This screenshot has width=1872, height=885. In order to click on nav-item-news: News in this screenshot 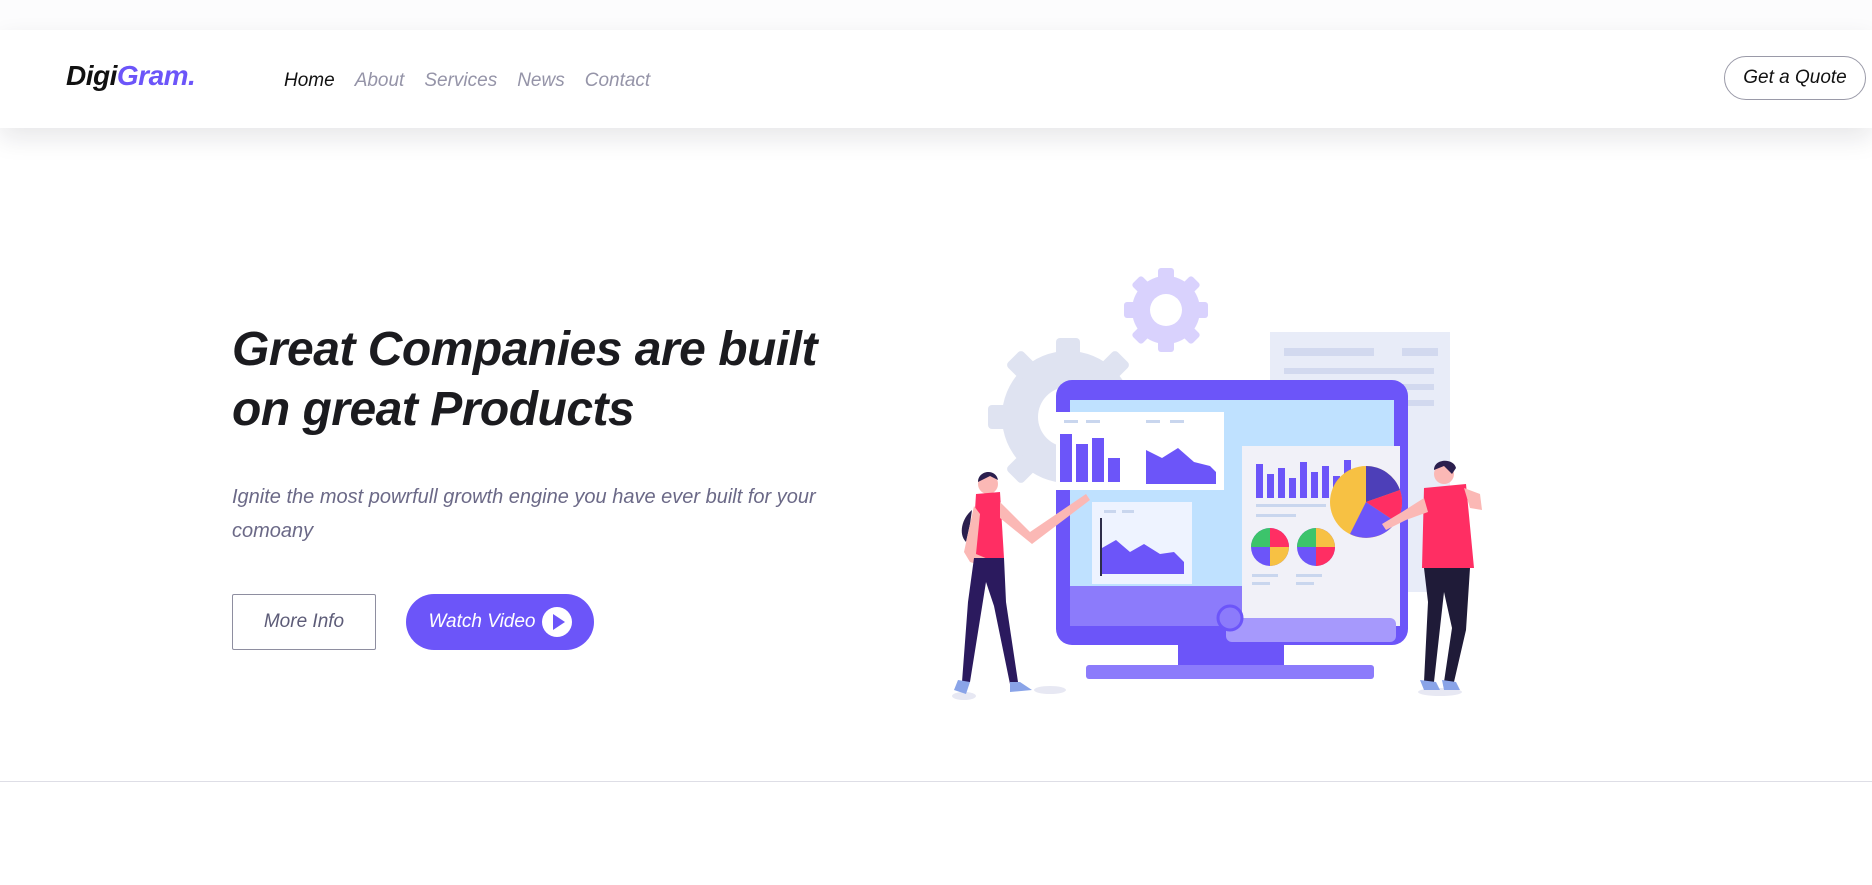, I will do `click(541, 81)`.